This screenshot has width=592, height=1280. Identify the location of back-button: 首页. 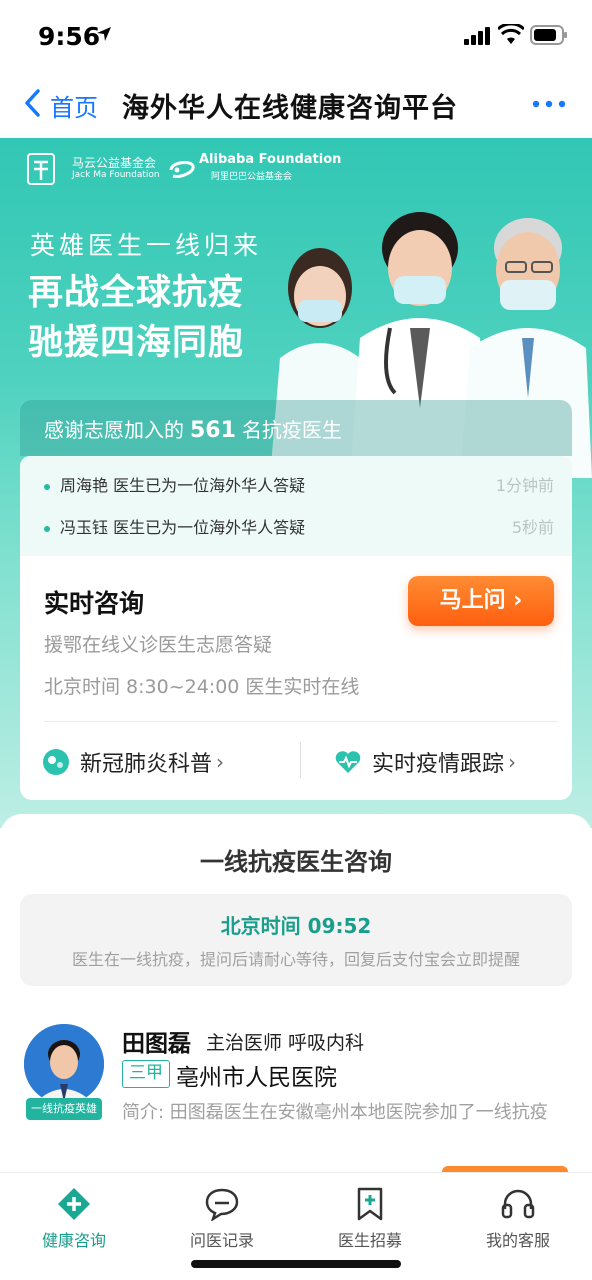
(74, 105).